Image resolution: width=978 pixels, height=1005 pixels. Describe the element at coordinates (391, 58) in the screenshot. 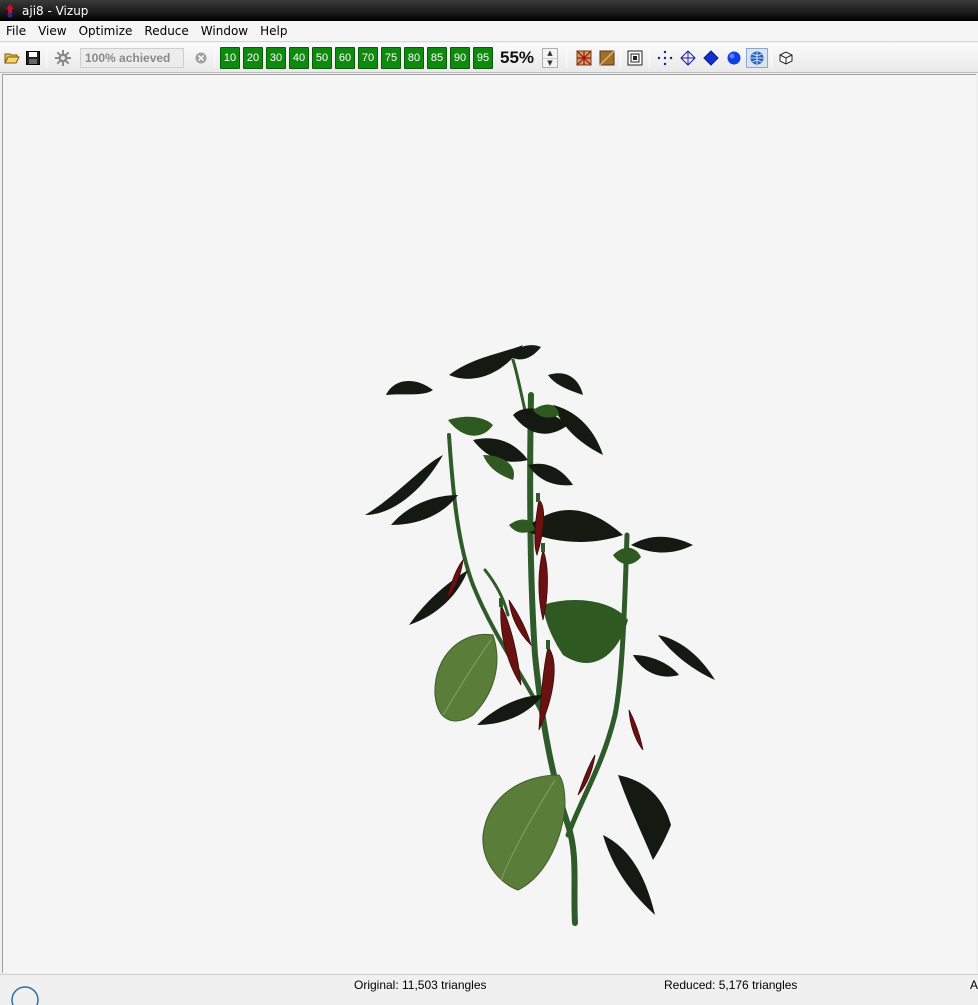

I see `preset-75-button: 75` at that location.